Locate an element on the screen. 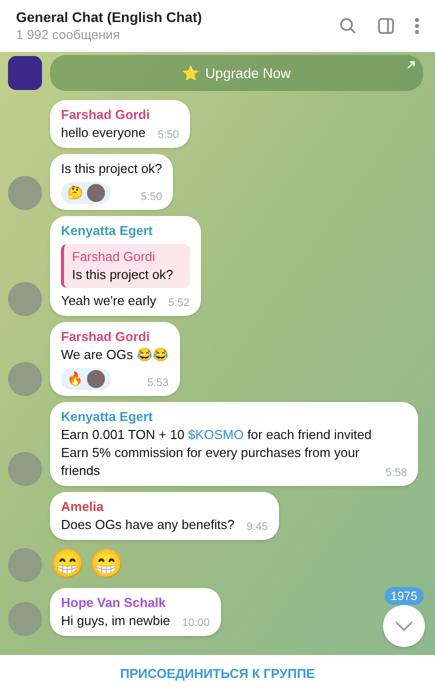  external-arrow-icon is located at coordinates (411, 65).